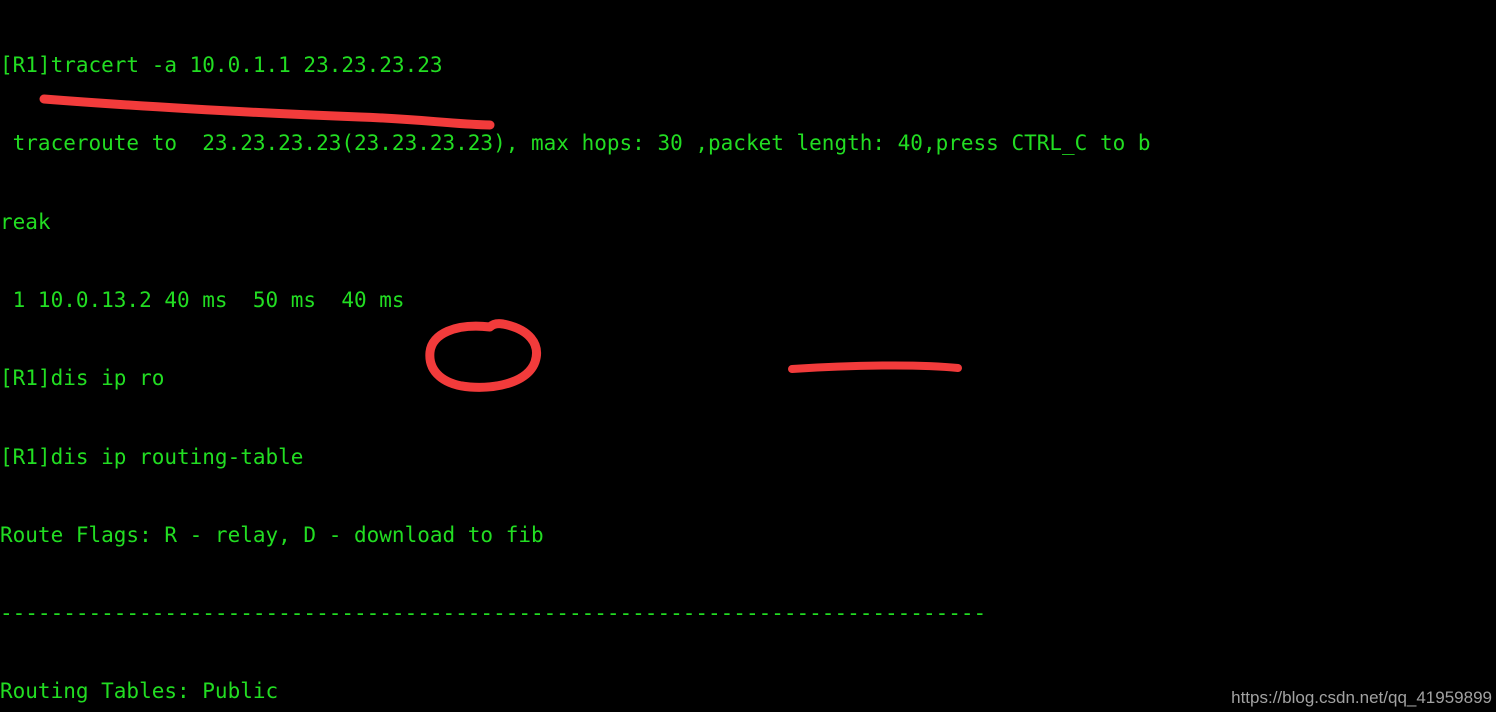 The width and height of the screenshot is (1496, 712). Describe the element at coordinates (25, 221) in the screenshot. I see `terminal-line-traceroute-banner-wrap: reak` at that location.